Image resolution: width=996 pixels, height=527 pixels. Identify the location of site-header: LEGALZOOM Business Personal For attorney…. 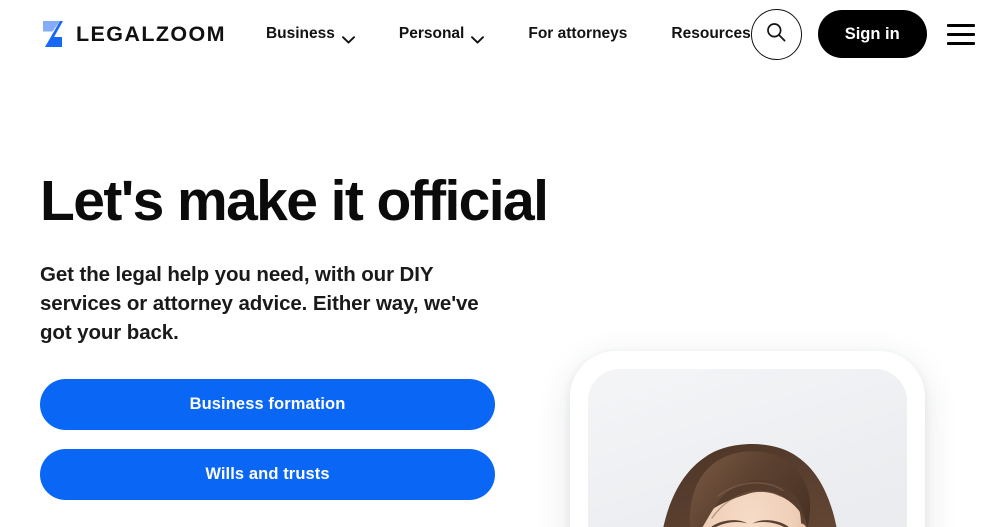
(498, 34).